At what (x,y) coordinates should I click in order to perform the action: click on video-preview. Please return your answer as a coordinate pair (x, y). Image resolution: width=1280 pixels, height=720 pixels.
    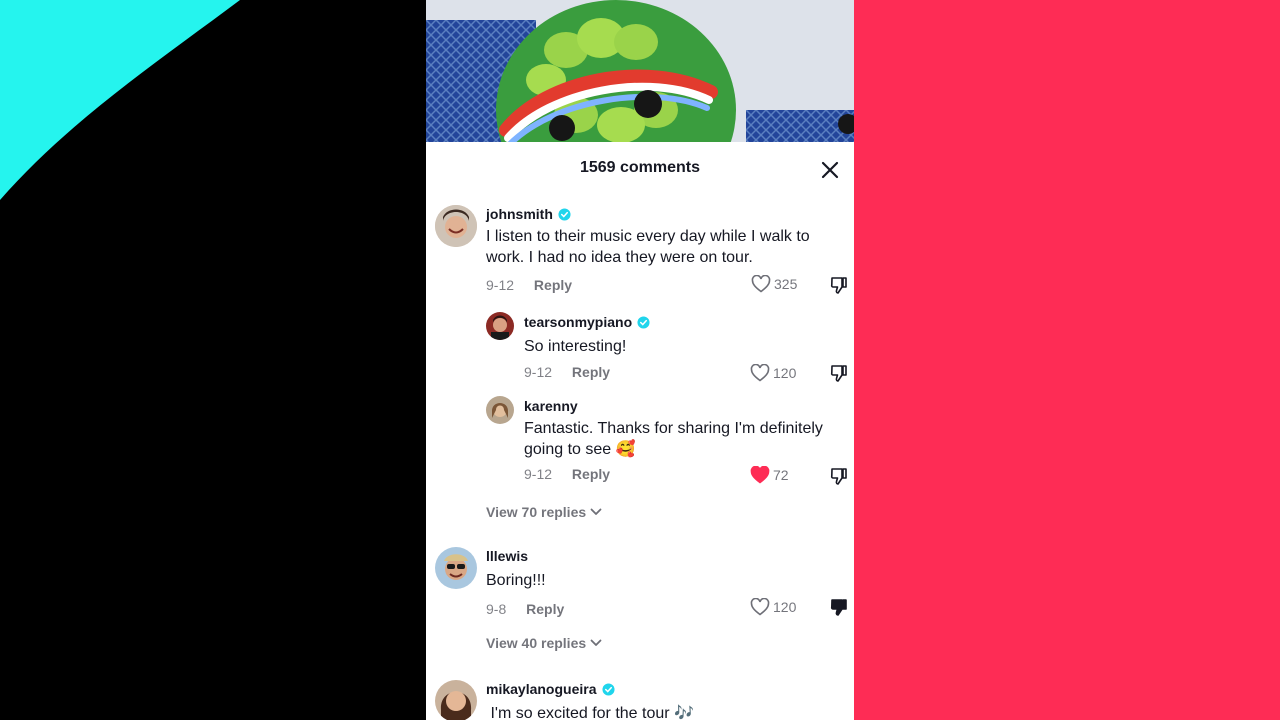
    Looking at the image, I should click on (640, 71).